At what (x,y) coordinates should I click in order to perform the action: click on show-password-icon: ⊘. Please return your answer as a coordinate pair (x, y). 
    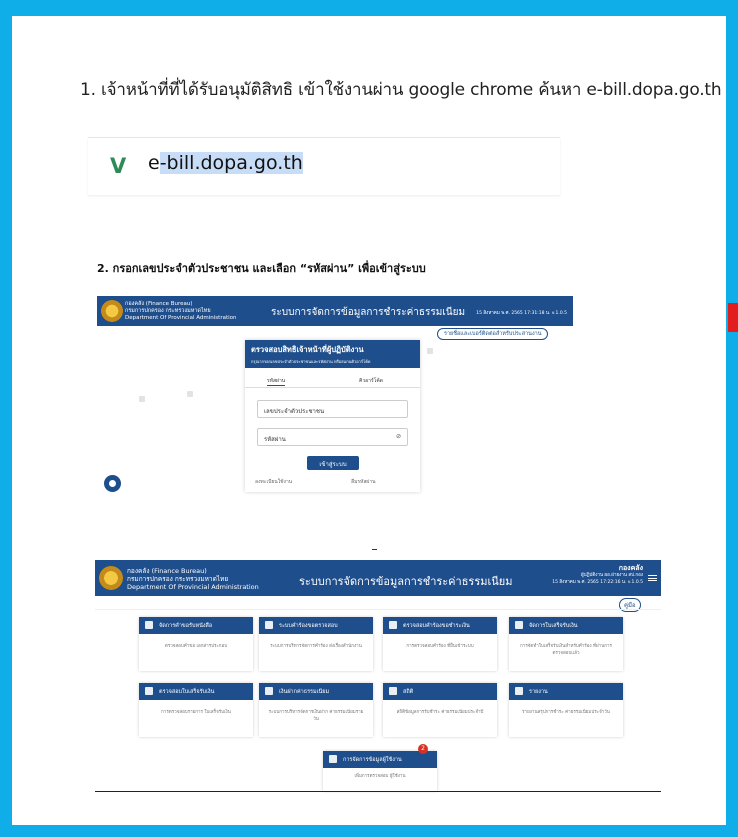
    Looking at the image, I should click on (398, 436).